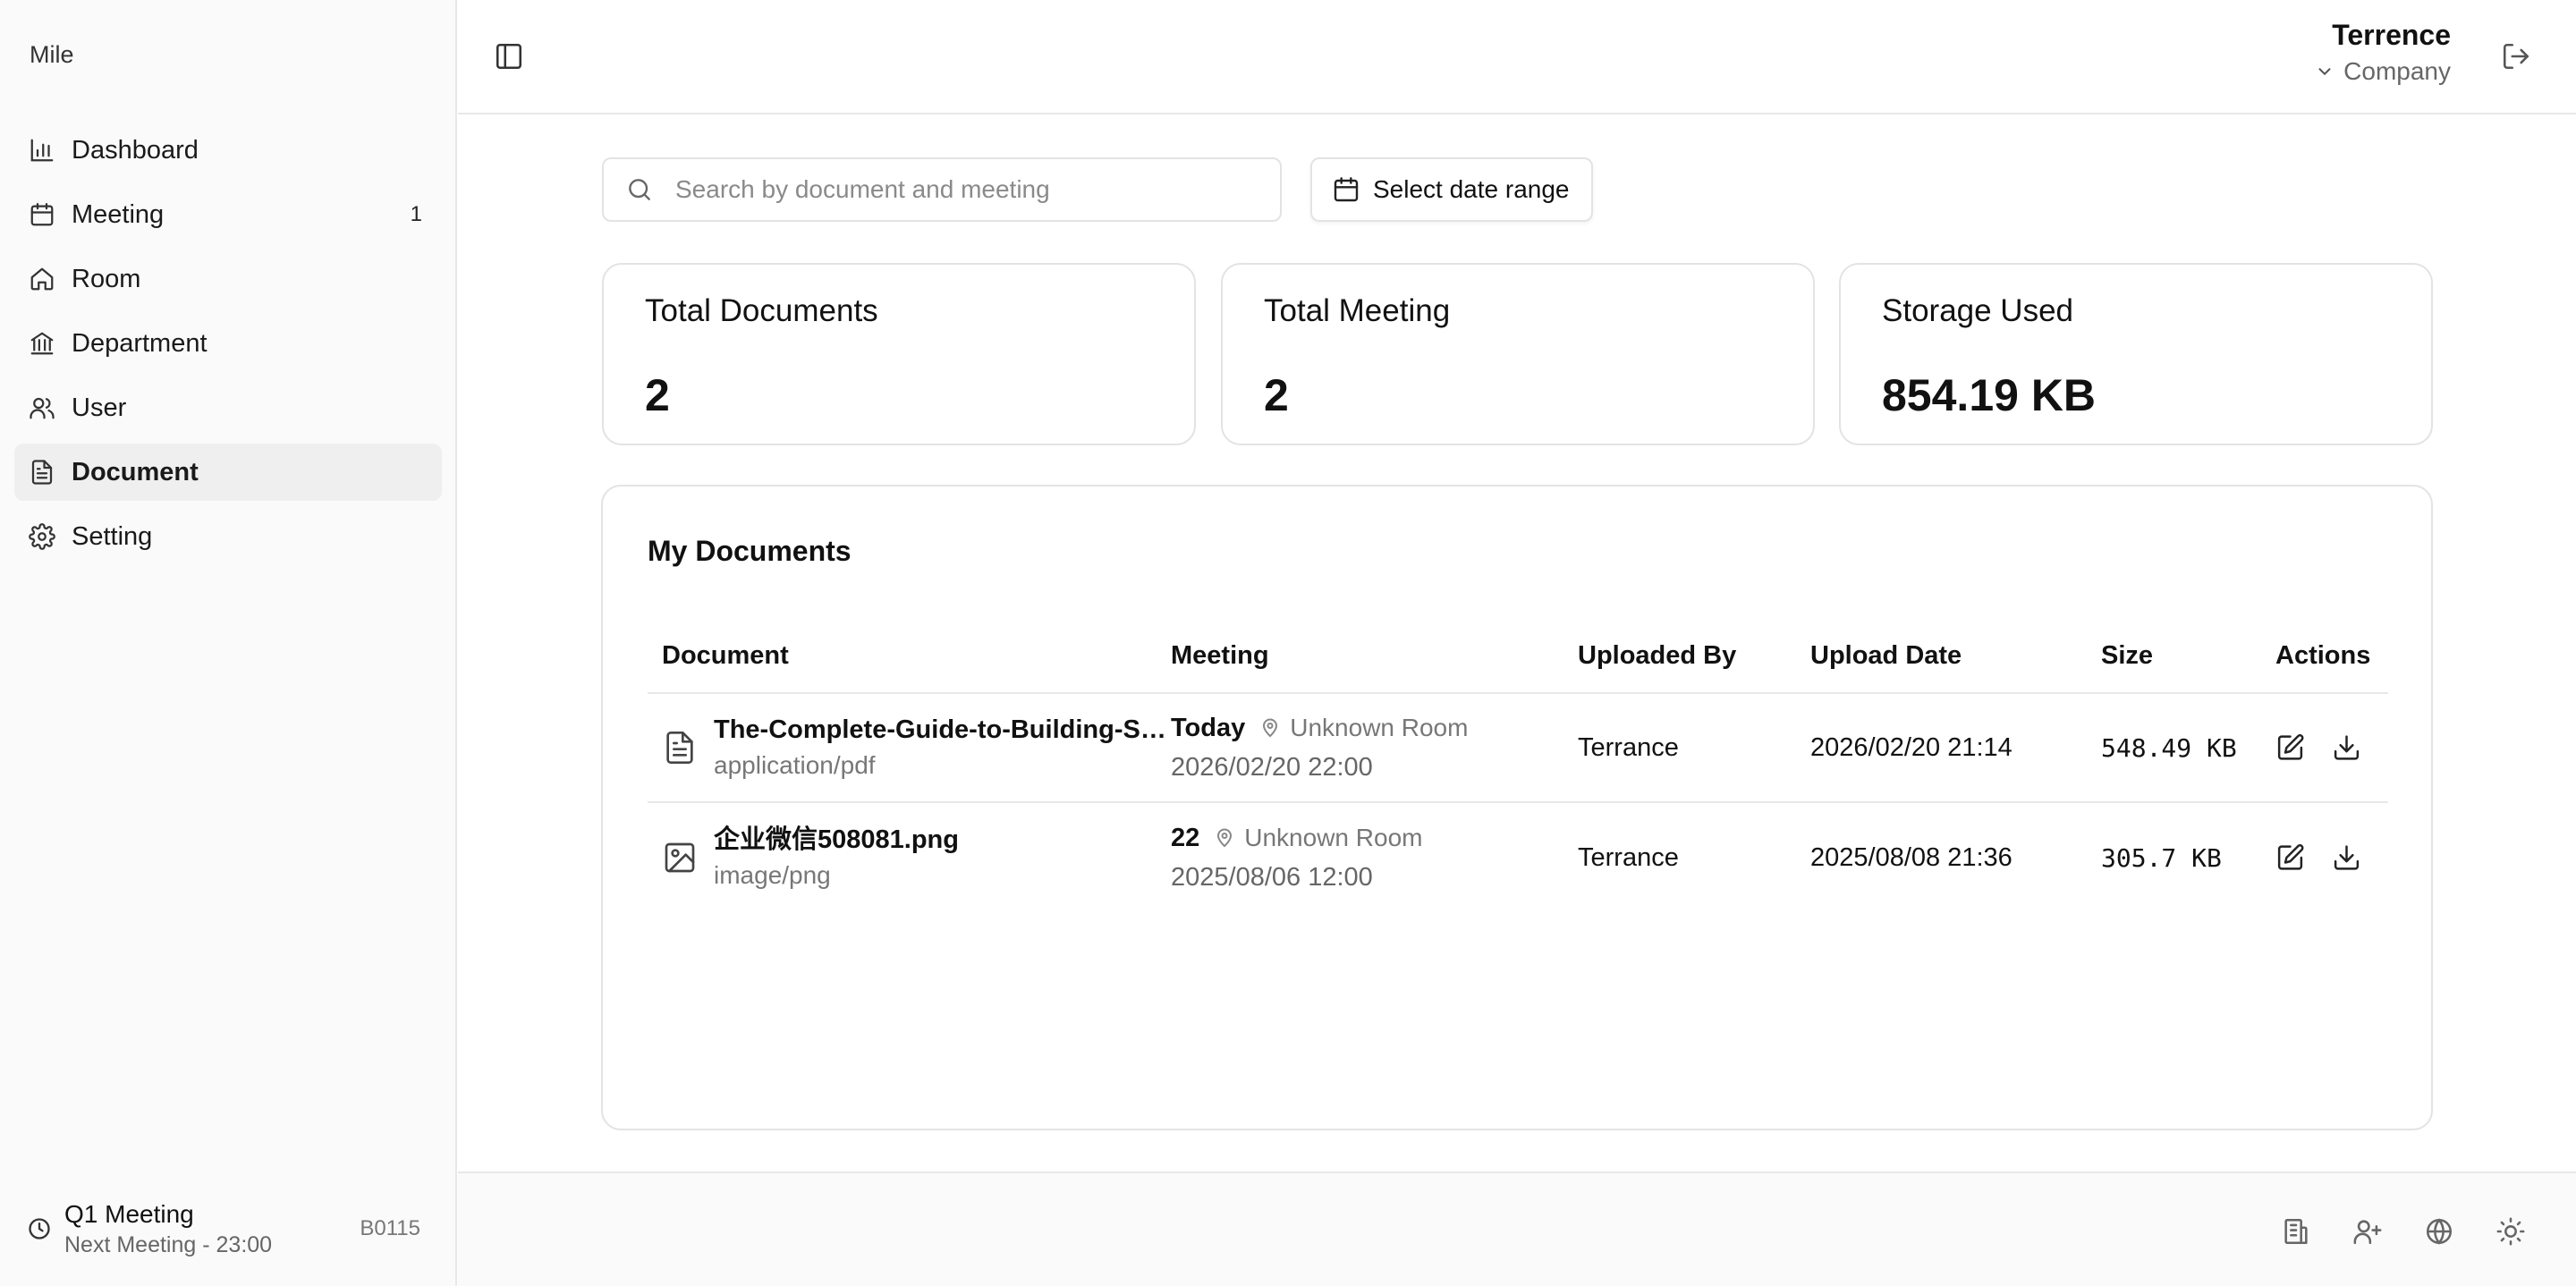 The height and width of the screenshot is (1286, 2576). I want to click on sidebar-item-label: User, so click(99, 407).